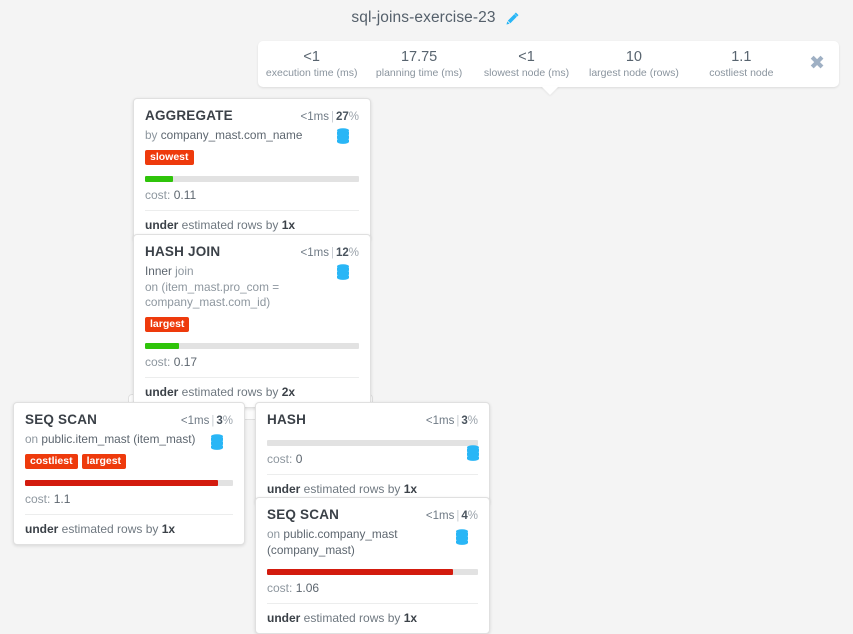 The width and height of the screenshot is (853, 634). What do you see at coordinates (118, 439) in the screenshot?
I see `node-subtitle-main: public.item_mast (item_mast)` at bounding box center [118, 439].